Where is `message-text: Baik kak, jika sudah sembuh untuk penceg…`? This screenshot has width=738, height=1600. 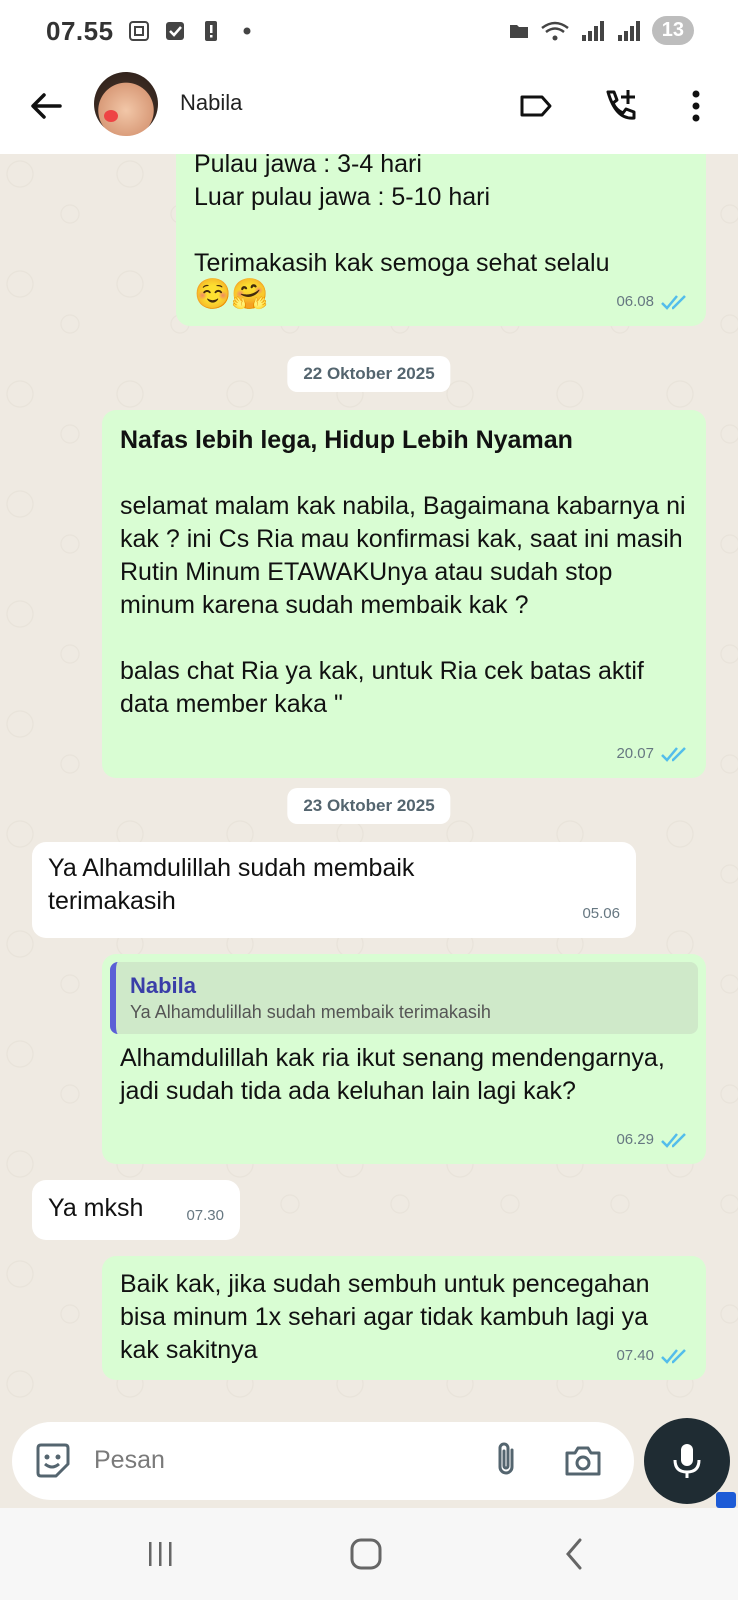
message-text: Baik kak, jika sudah sembuh untuk penceg… is located at coordinates (385, 1317).